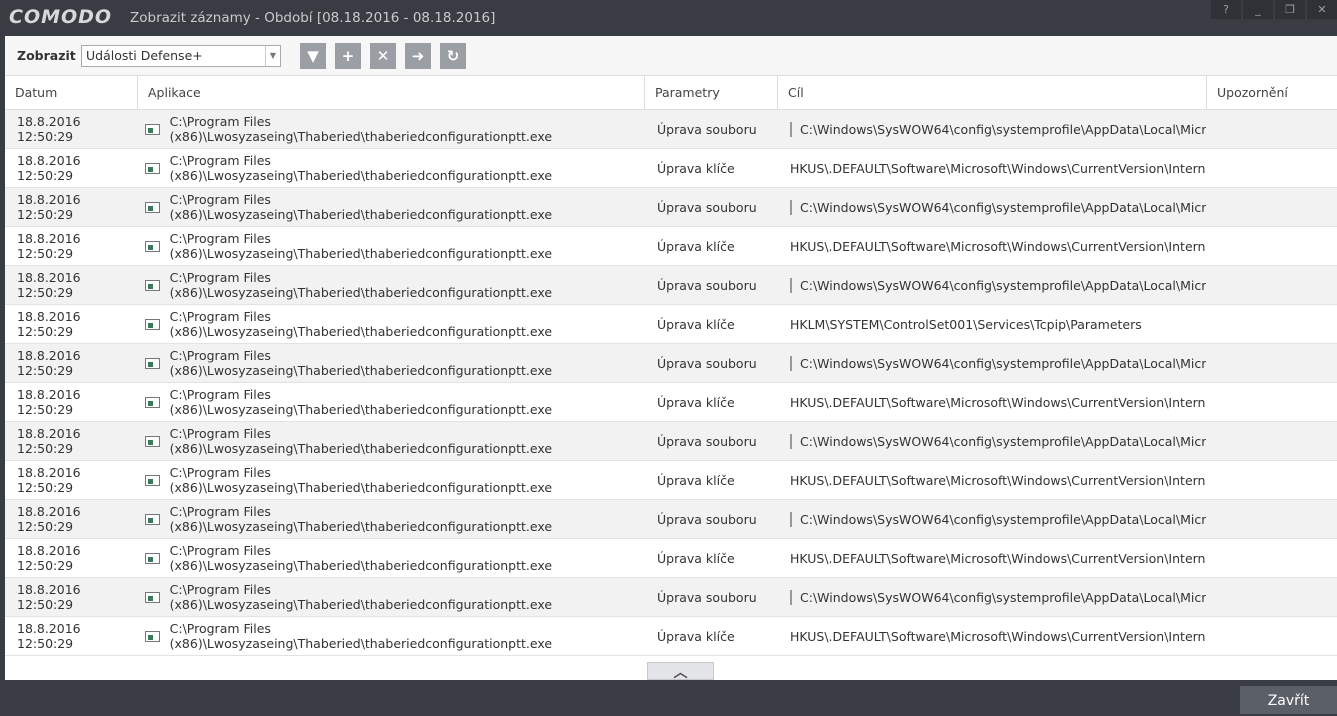 This screenshot has height=716, width=1337. I want to click on plus-icon: +, so click(348, 56).